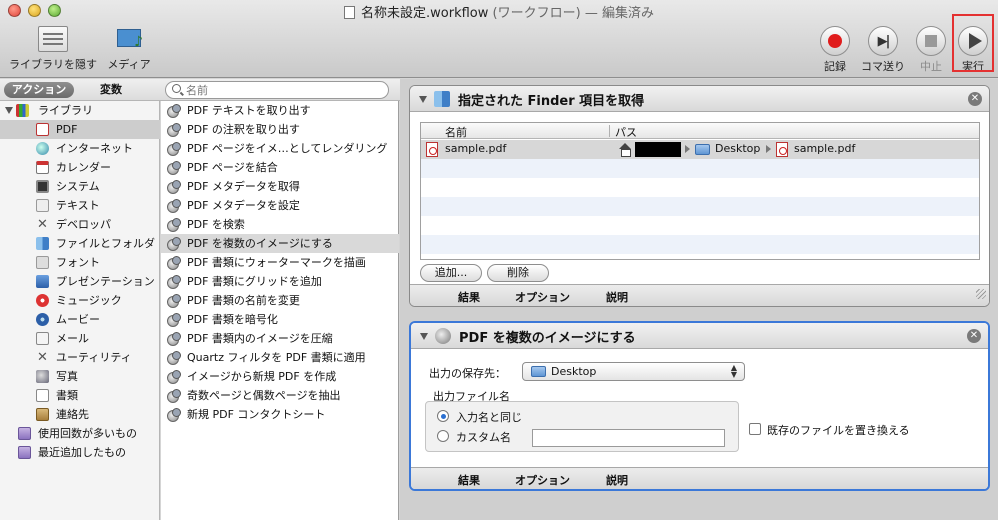  I want to click on action-label: 奇数ページと偶数ページを抽出, so click(264, 395).